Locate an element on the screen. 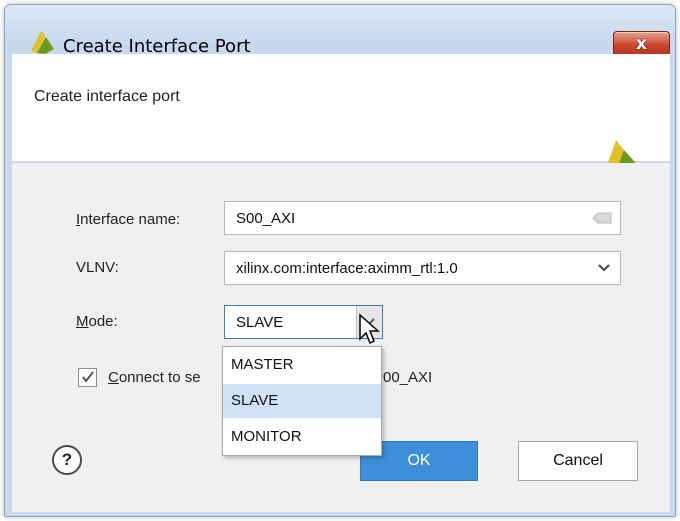  interface-name-value: S00_AXI is located at coordinates (266, 218).